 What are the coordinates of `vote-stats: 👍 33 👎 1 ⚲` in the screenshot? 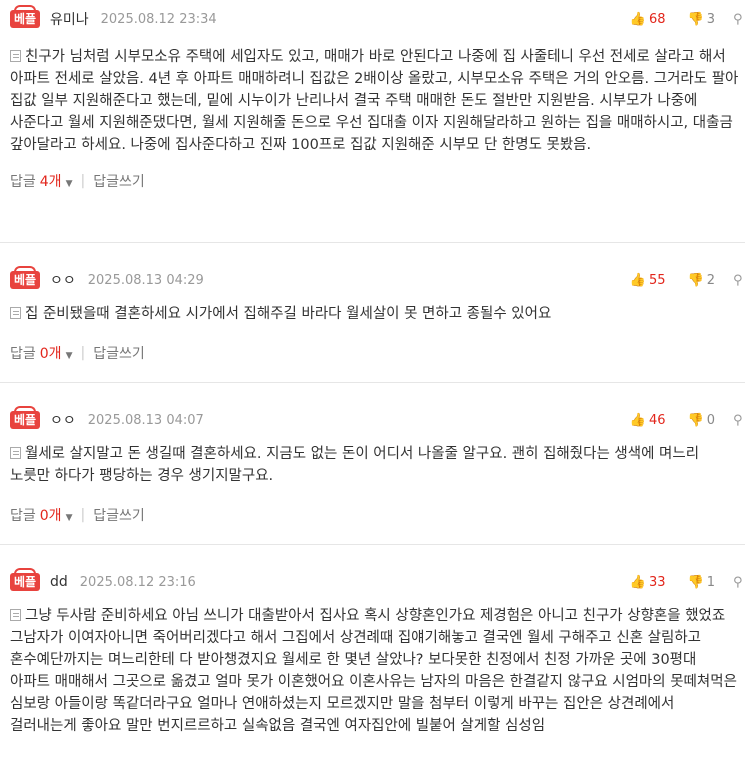 It's located at (687, 582).